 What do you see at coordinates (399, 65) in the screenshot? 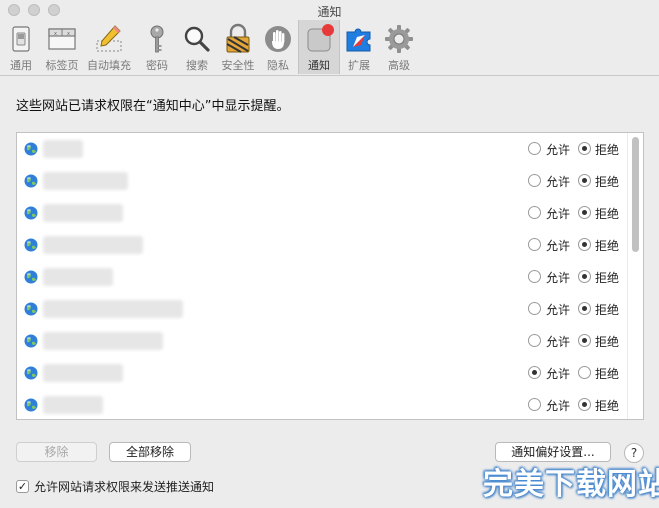
I see `tab-advanced-label: 高级` at bounding box center [399, 65].